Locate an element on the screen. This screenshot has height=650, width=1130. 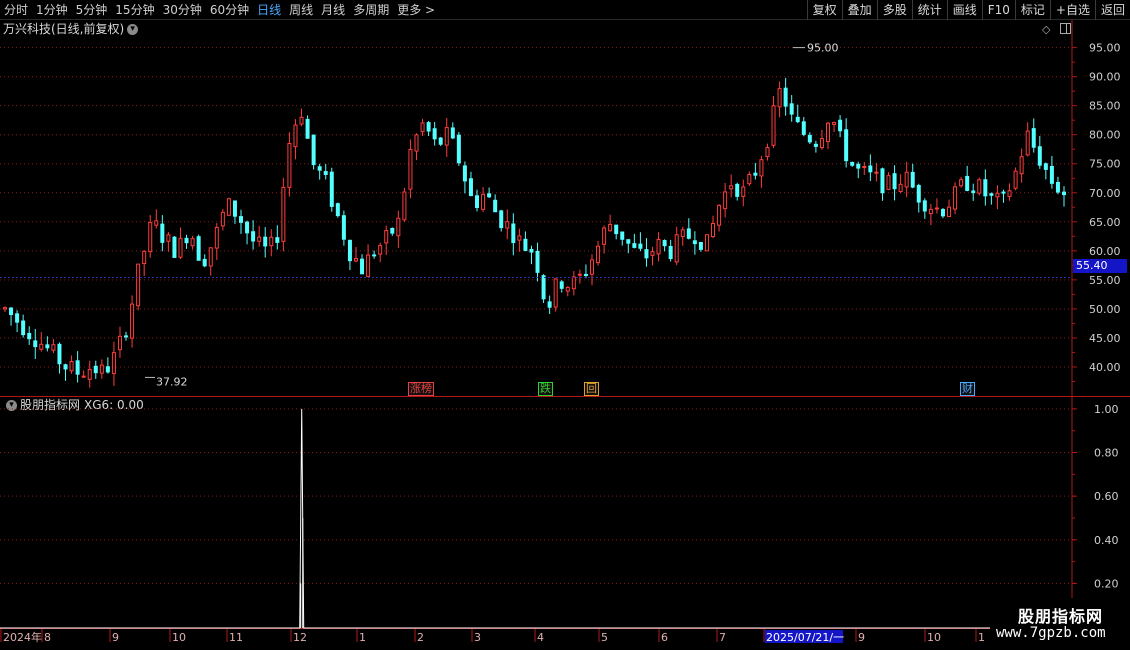
event-badge: 财 is located at coordinates (967, 389).